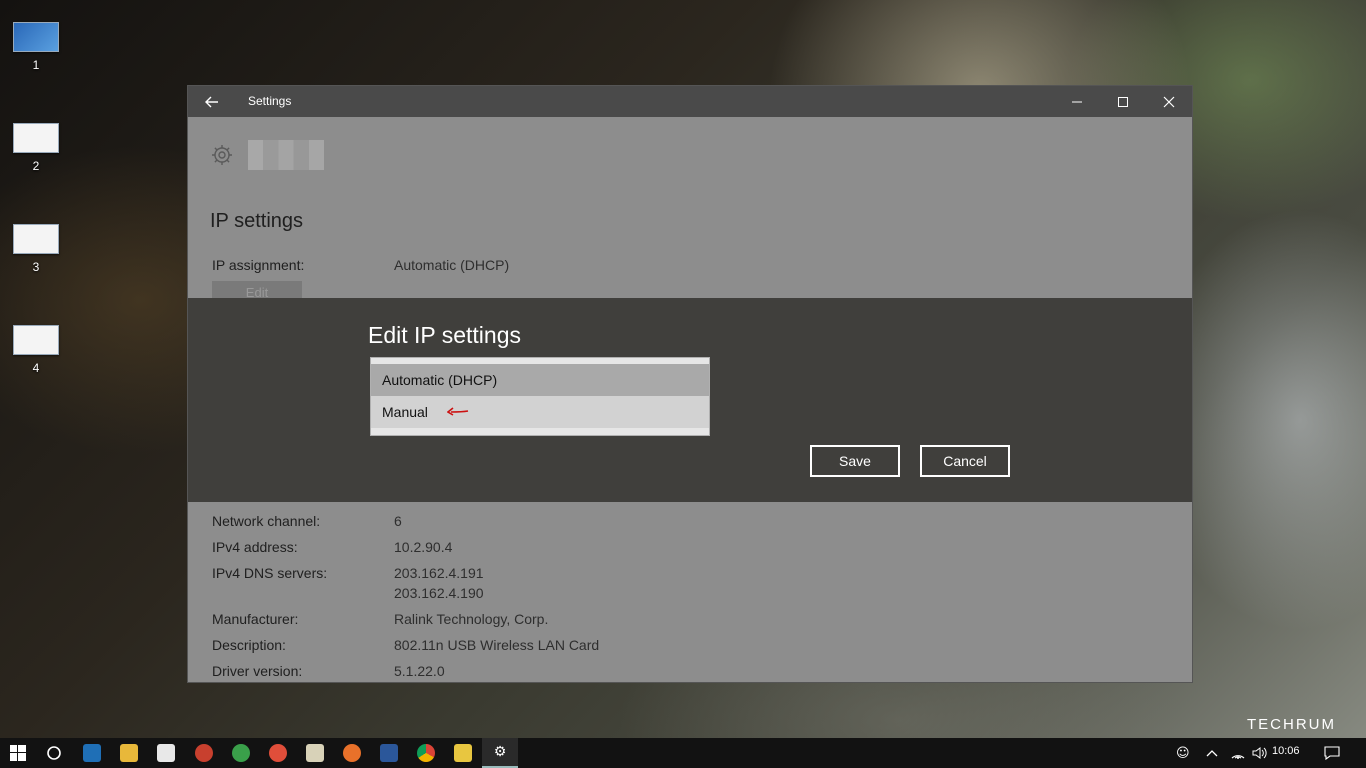 The image size is (1366, 768). I want to click on taskbar-app-red, so click(204, 753).